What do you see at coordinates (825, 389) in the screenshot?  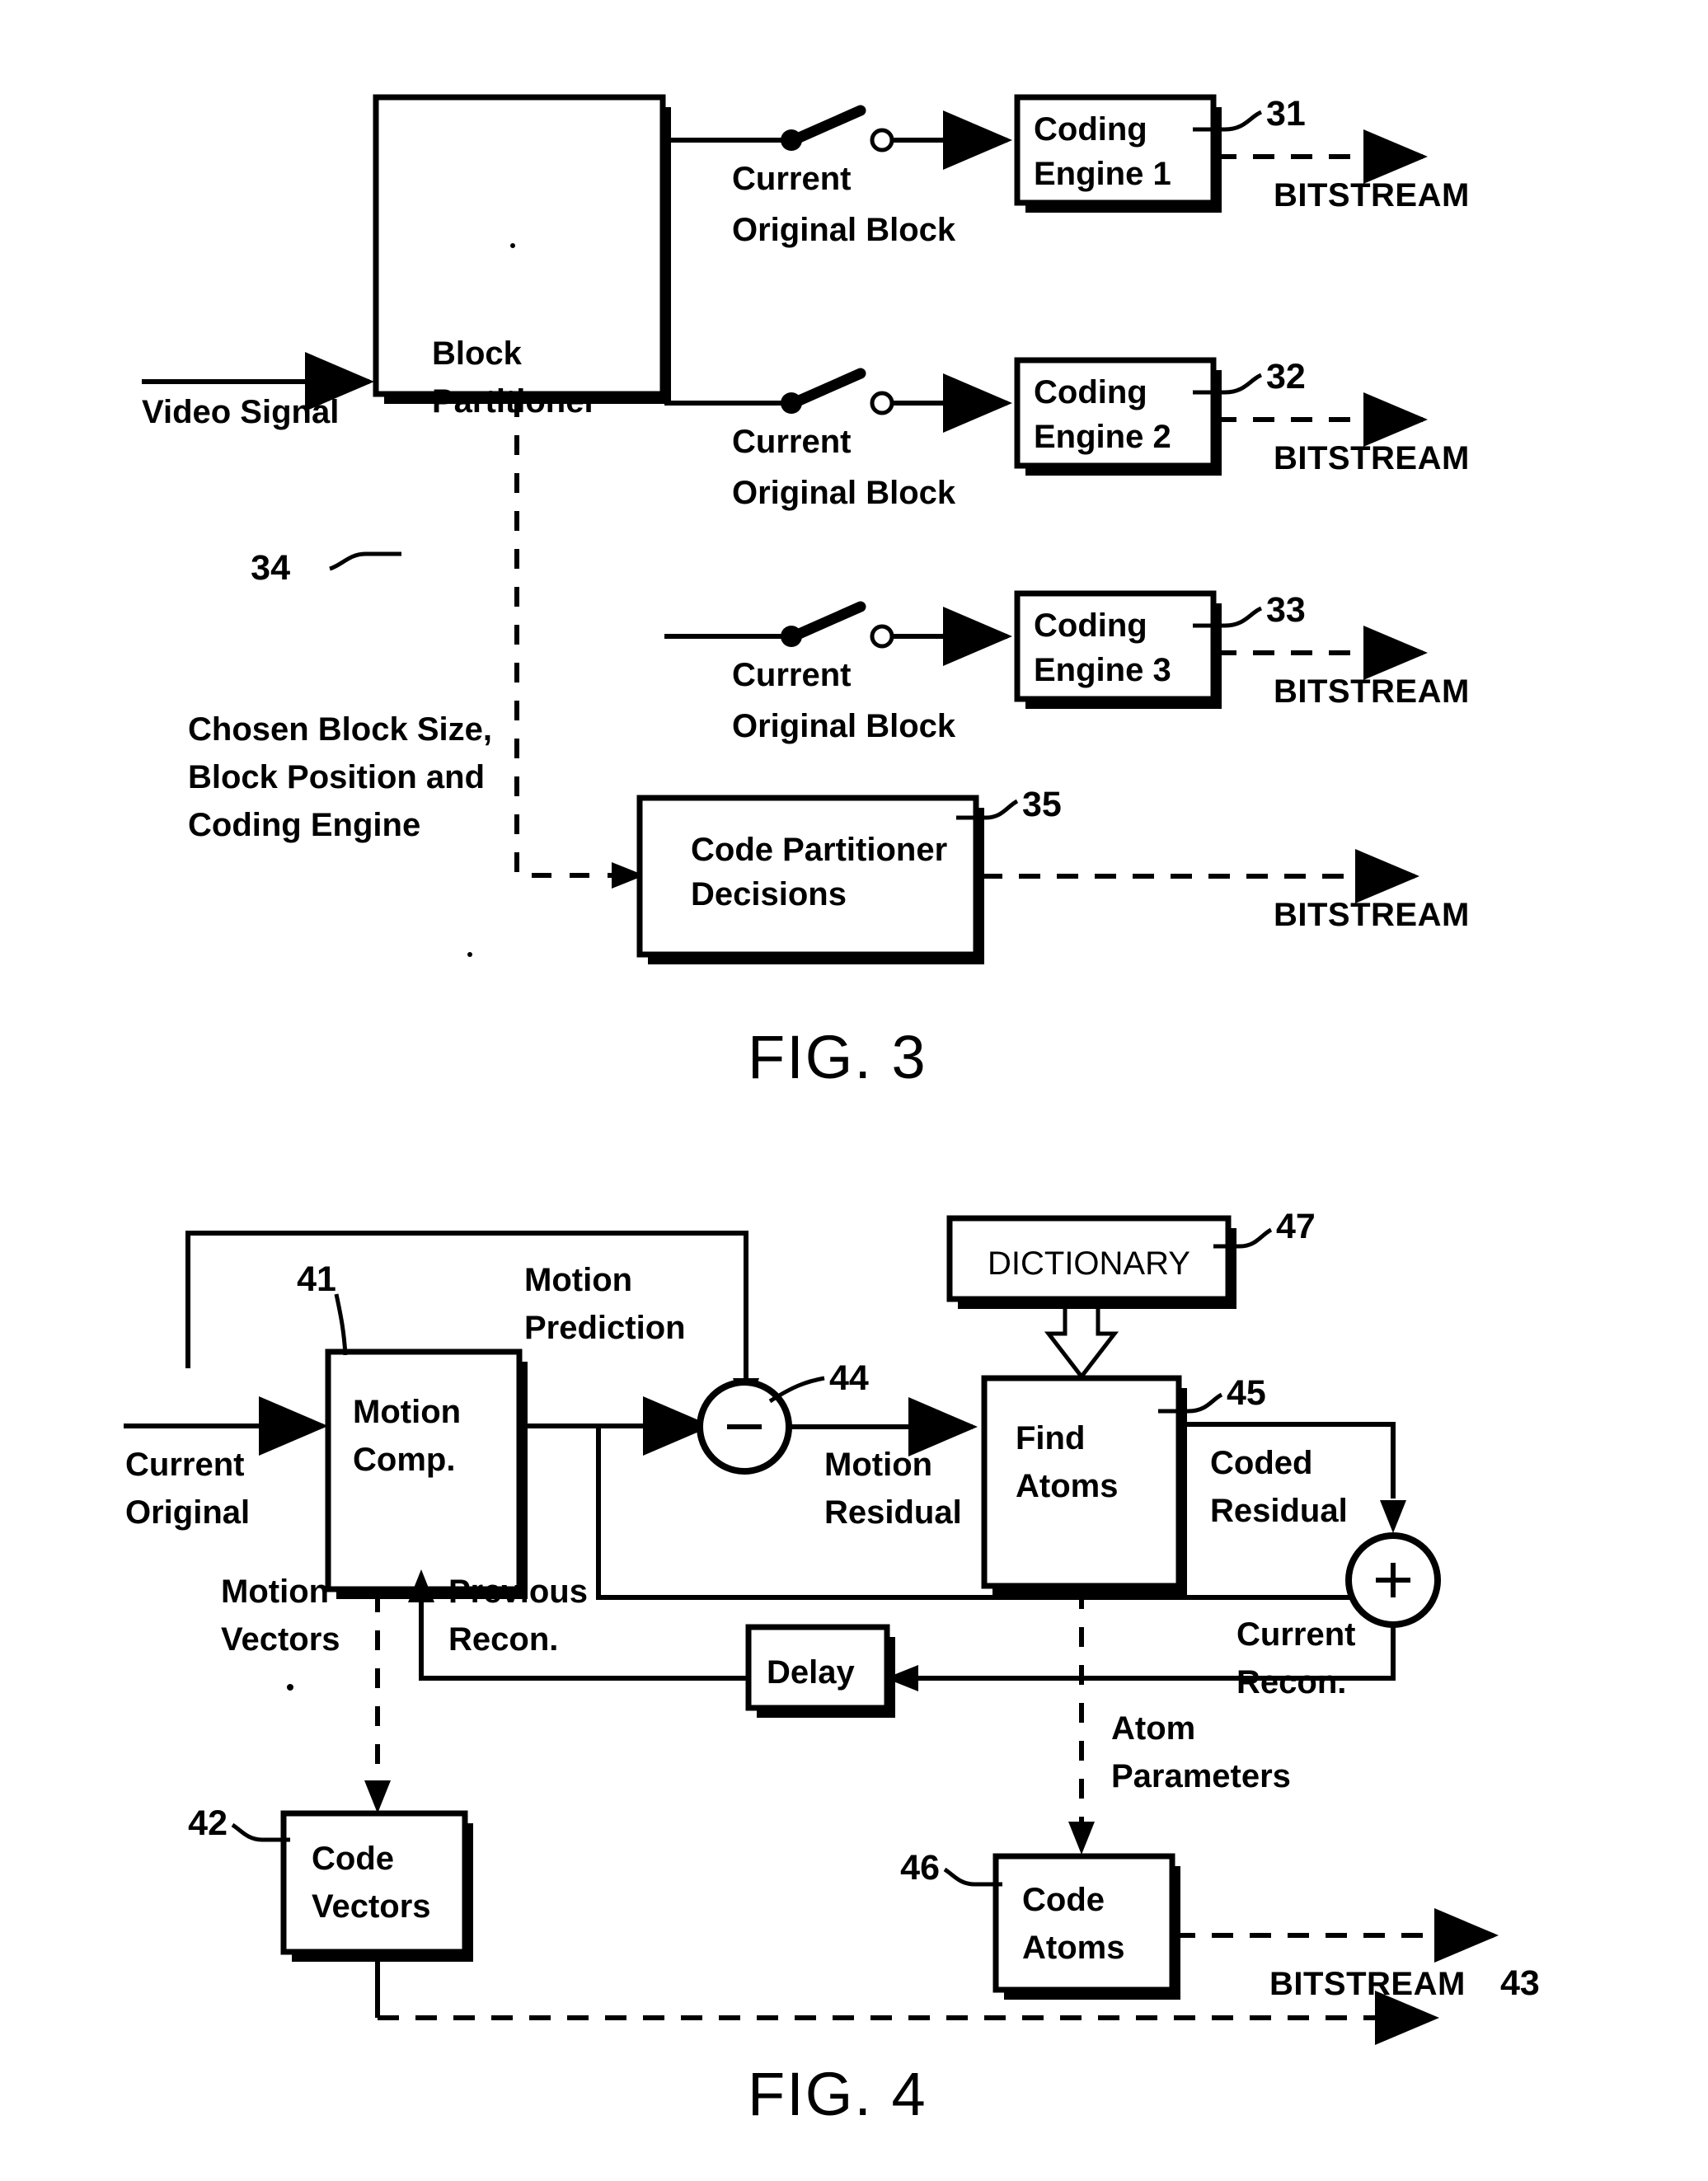 I see `branch-2-switch-lever` at bounding box center [825, 389].